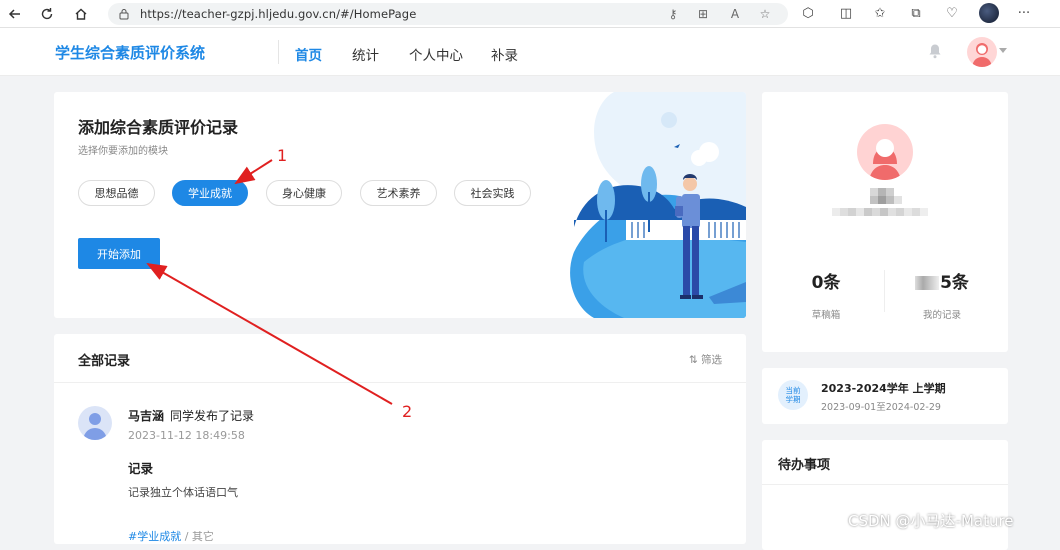  What do you see at coordinates (186, 435) in the screenshot?
I see `record-time: 2023-11-12 18:49:58` at bounding box center [186, 435].